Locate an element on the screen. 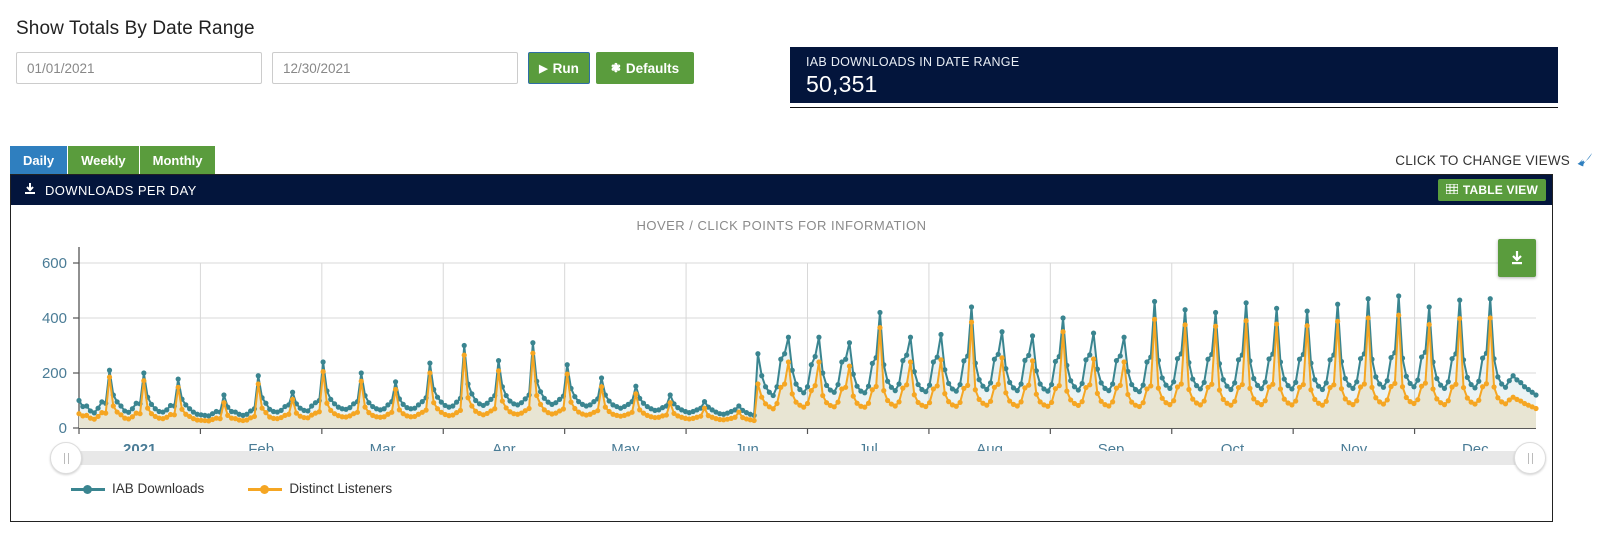 This screenshot has height=557, width=1616. legend-label-distinct-listeners: Distinct Listeners is located at coordinates (341, 488).